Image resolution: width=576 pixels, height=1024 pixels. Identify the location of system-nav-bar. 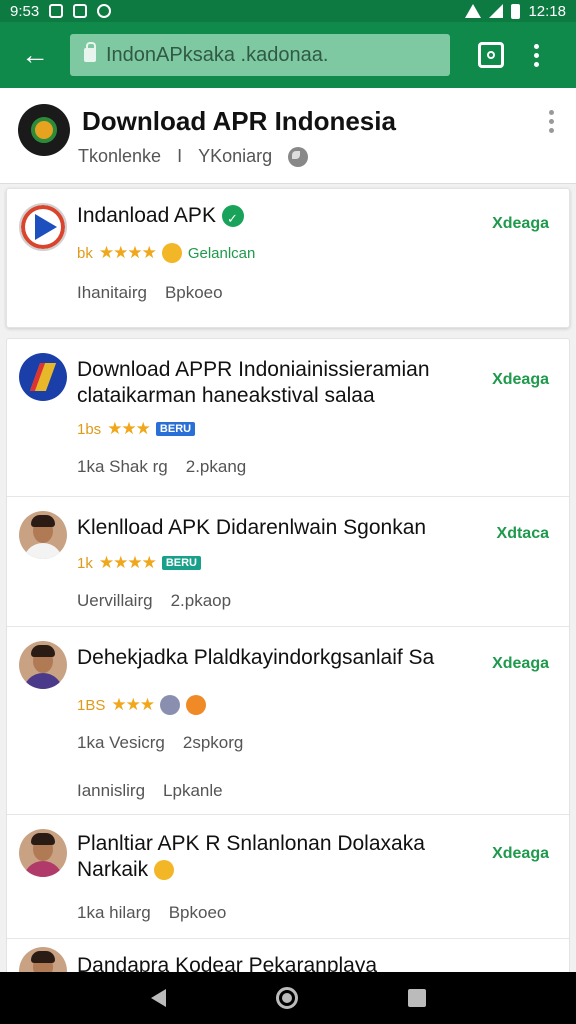
(288, 998).